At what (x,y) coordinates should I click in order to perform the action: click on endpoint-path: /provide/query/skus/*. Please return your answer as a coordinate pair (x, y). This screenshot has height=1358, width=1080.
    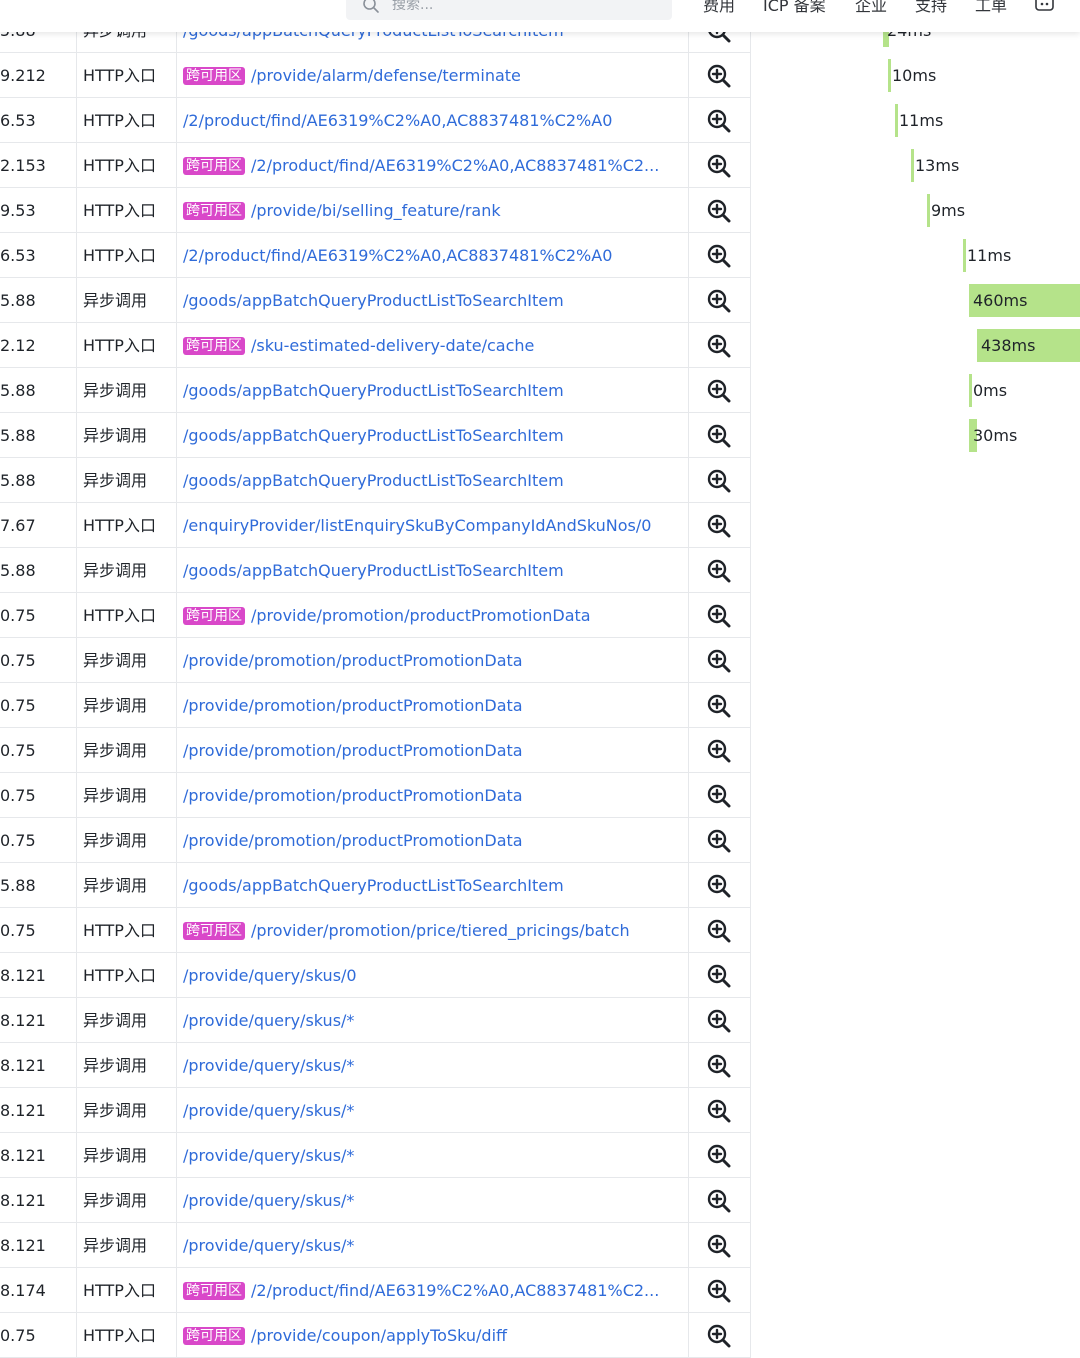
    Looking at the image, I should click on (269, 1200).